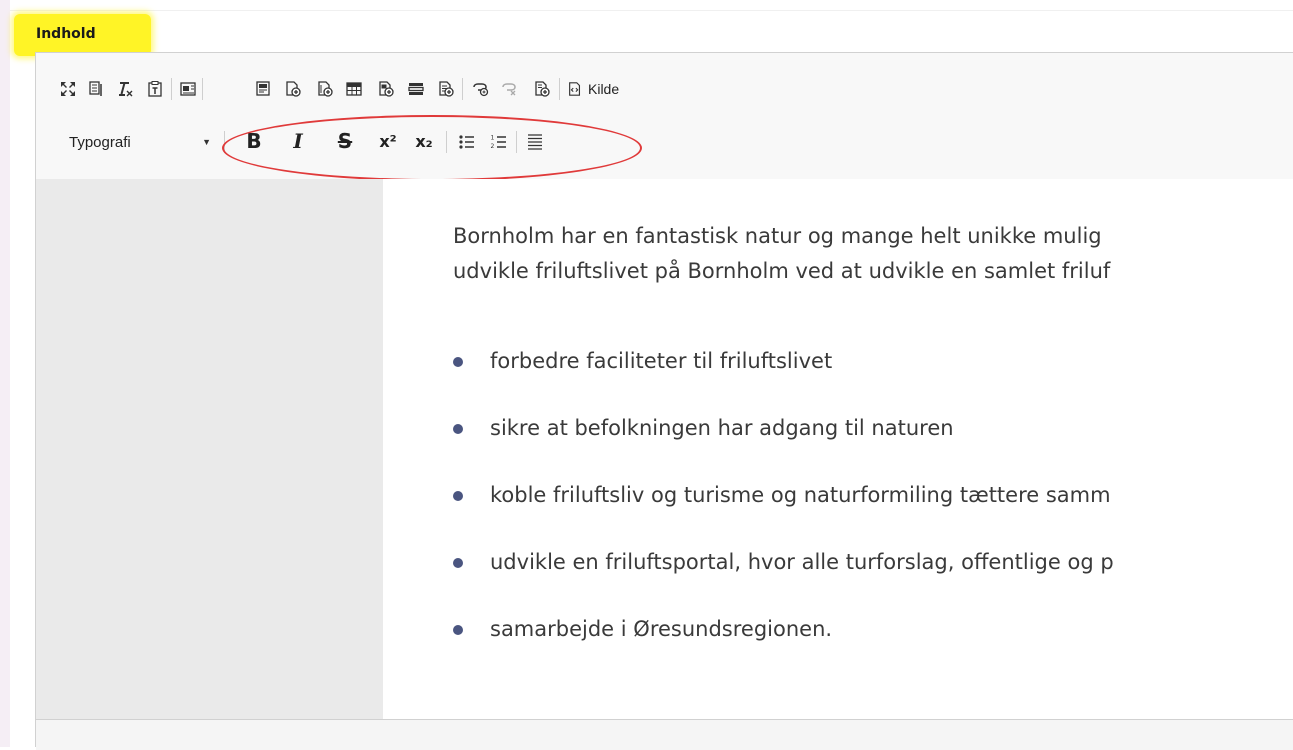 The image size is (1293, 750). I want to click on insert-file-icon, so click(325, 89).